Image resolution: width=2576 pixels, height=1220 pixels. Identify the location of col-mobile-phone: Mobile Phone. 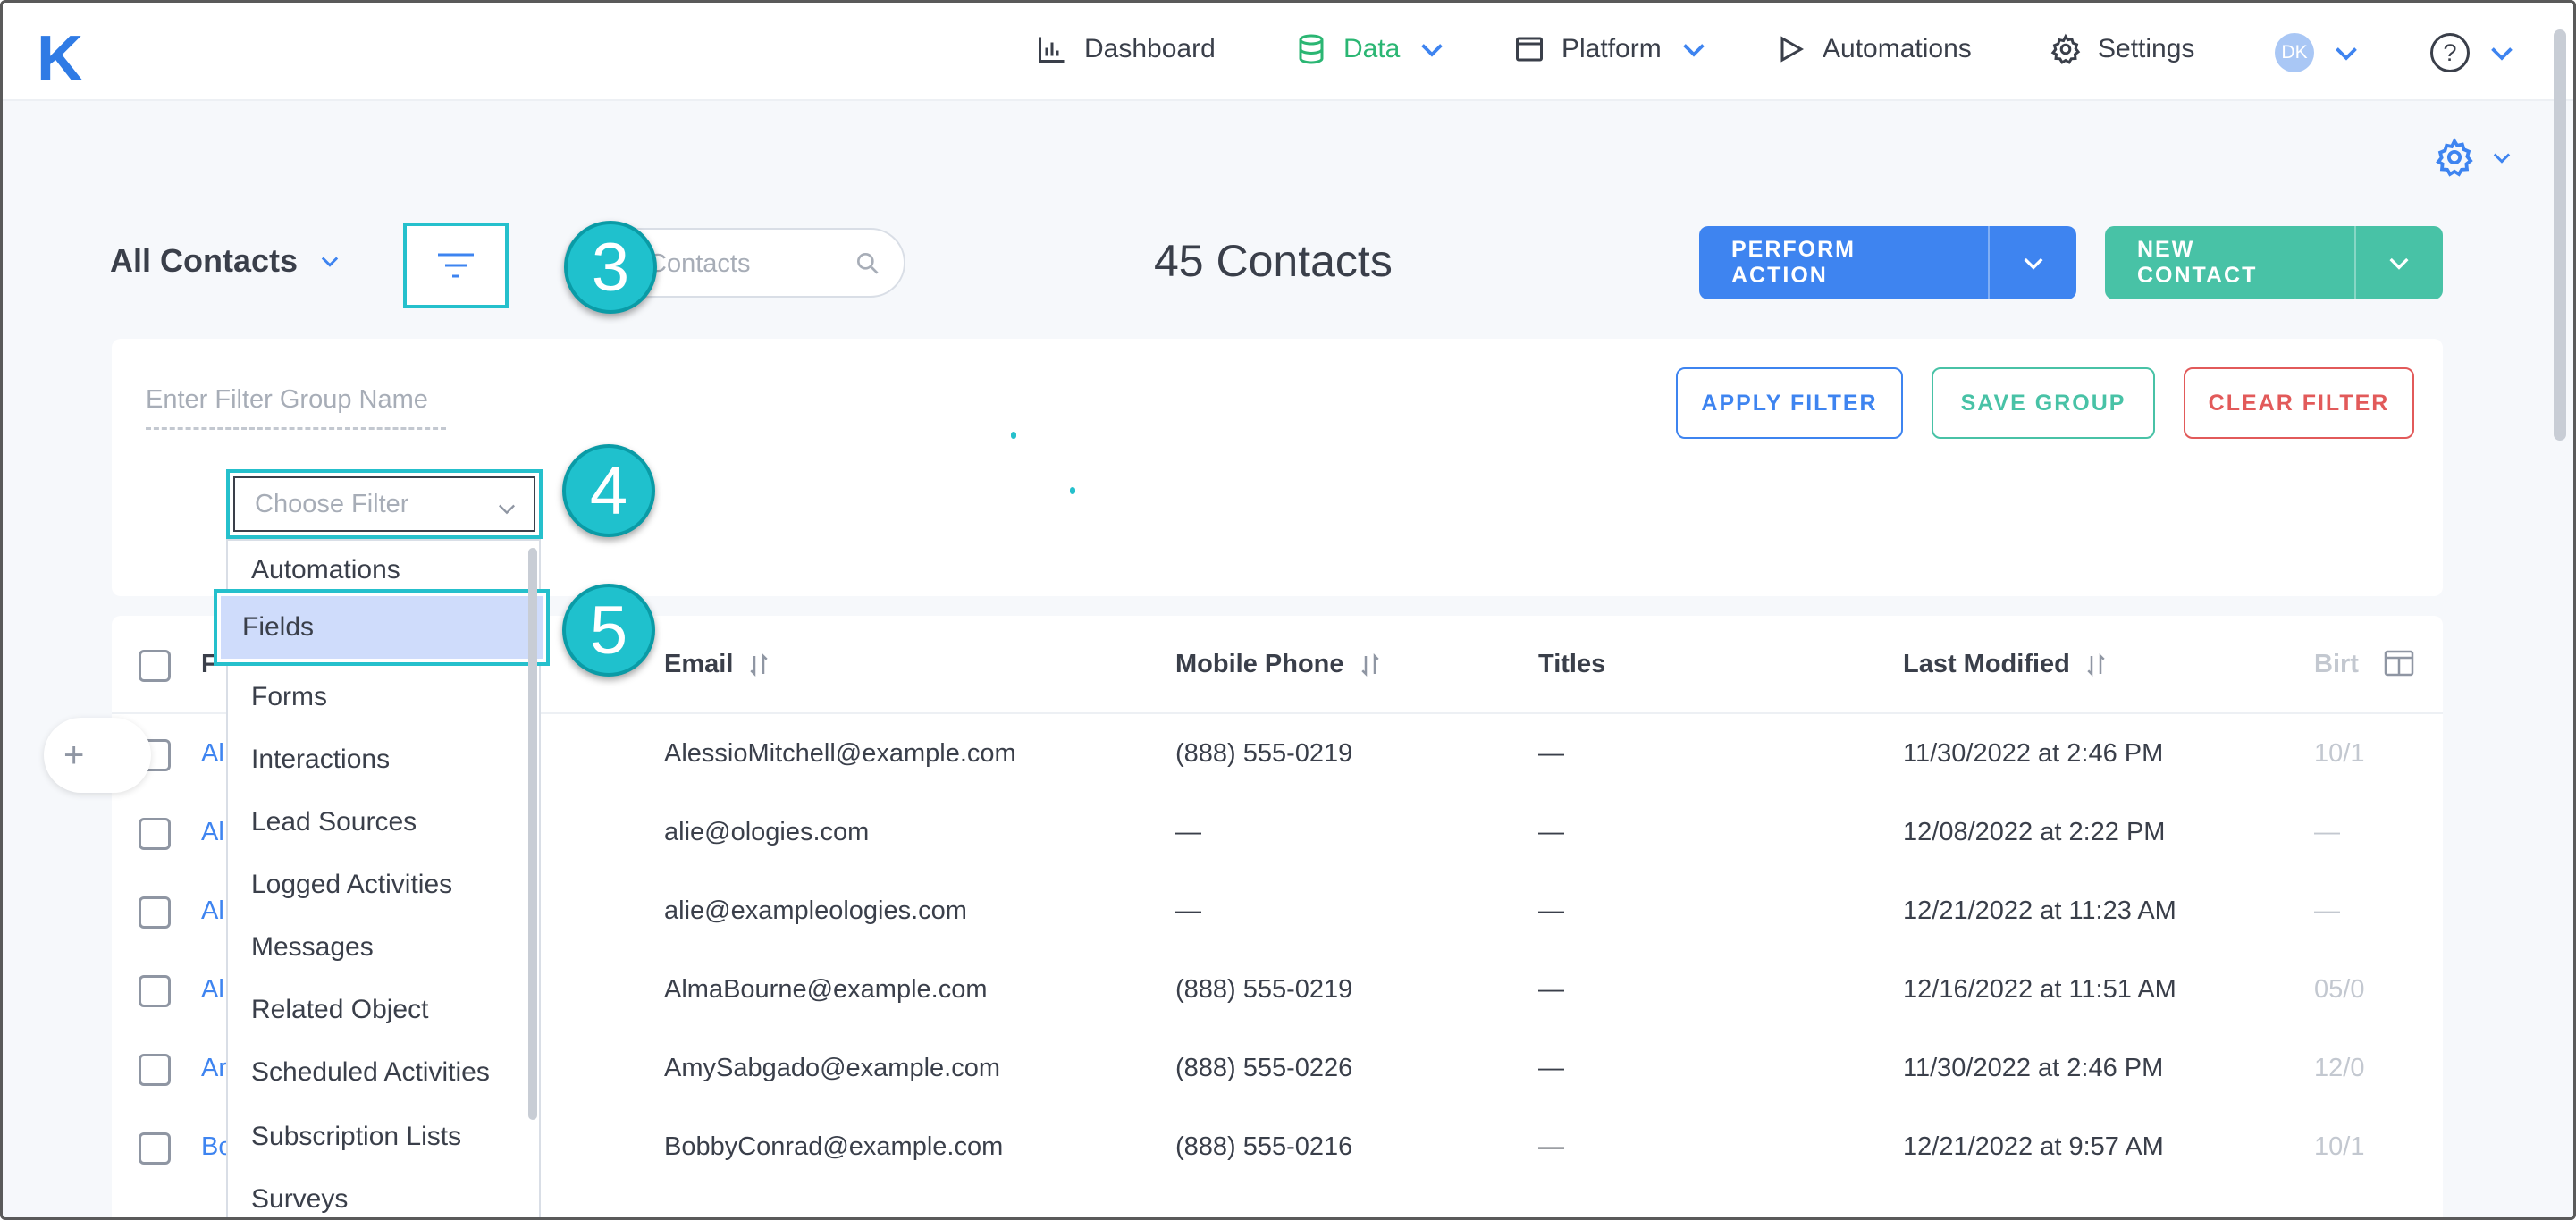
(1280, 665).